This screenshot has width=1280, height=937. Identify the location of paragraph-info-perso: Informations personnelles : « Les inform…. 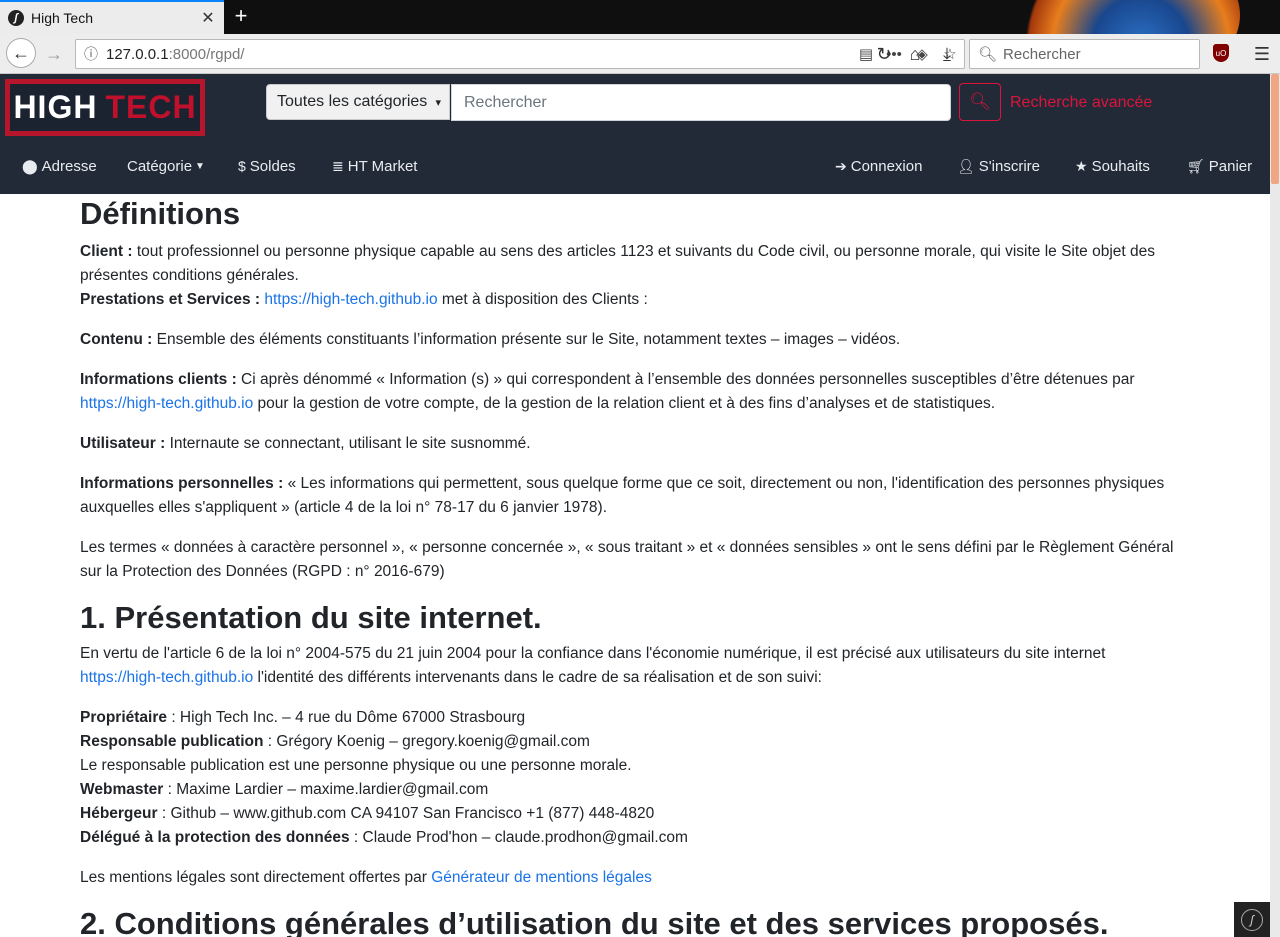
(635, 496).